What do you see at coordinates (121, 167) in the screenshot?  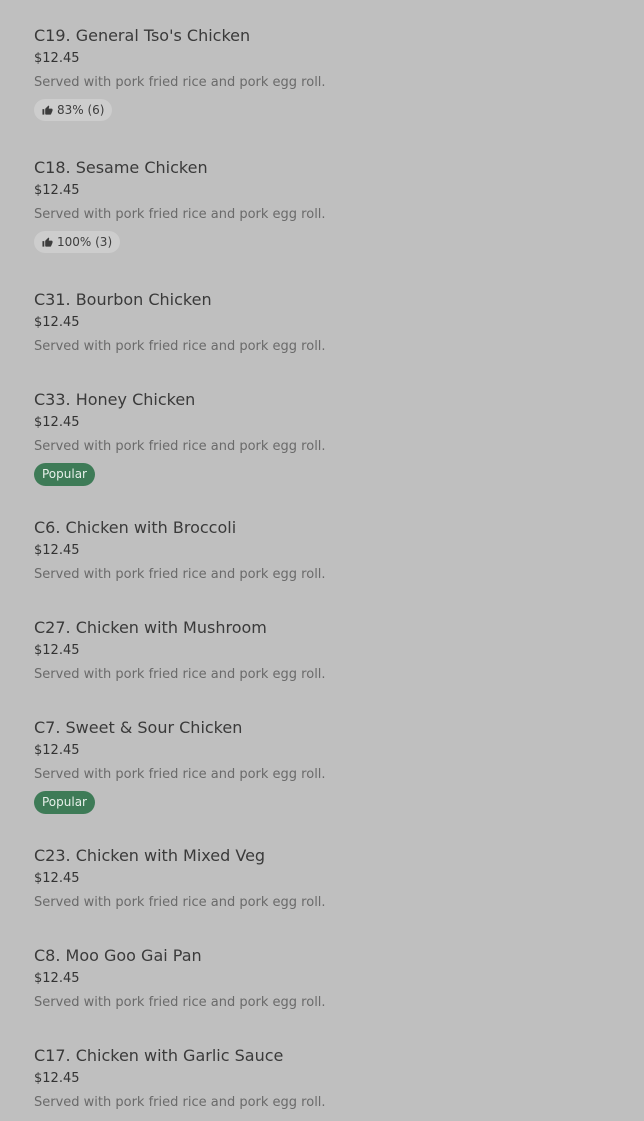 I see `menu-item-name: C18. Sesame Chicken` at bounding box center [121, 167].